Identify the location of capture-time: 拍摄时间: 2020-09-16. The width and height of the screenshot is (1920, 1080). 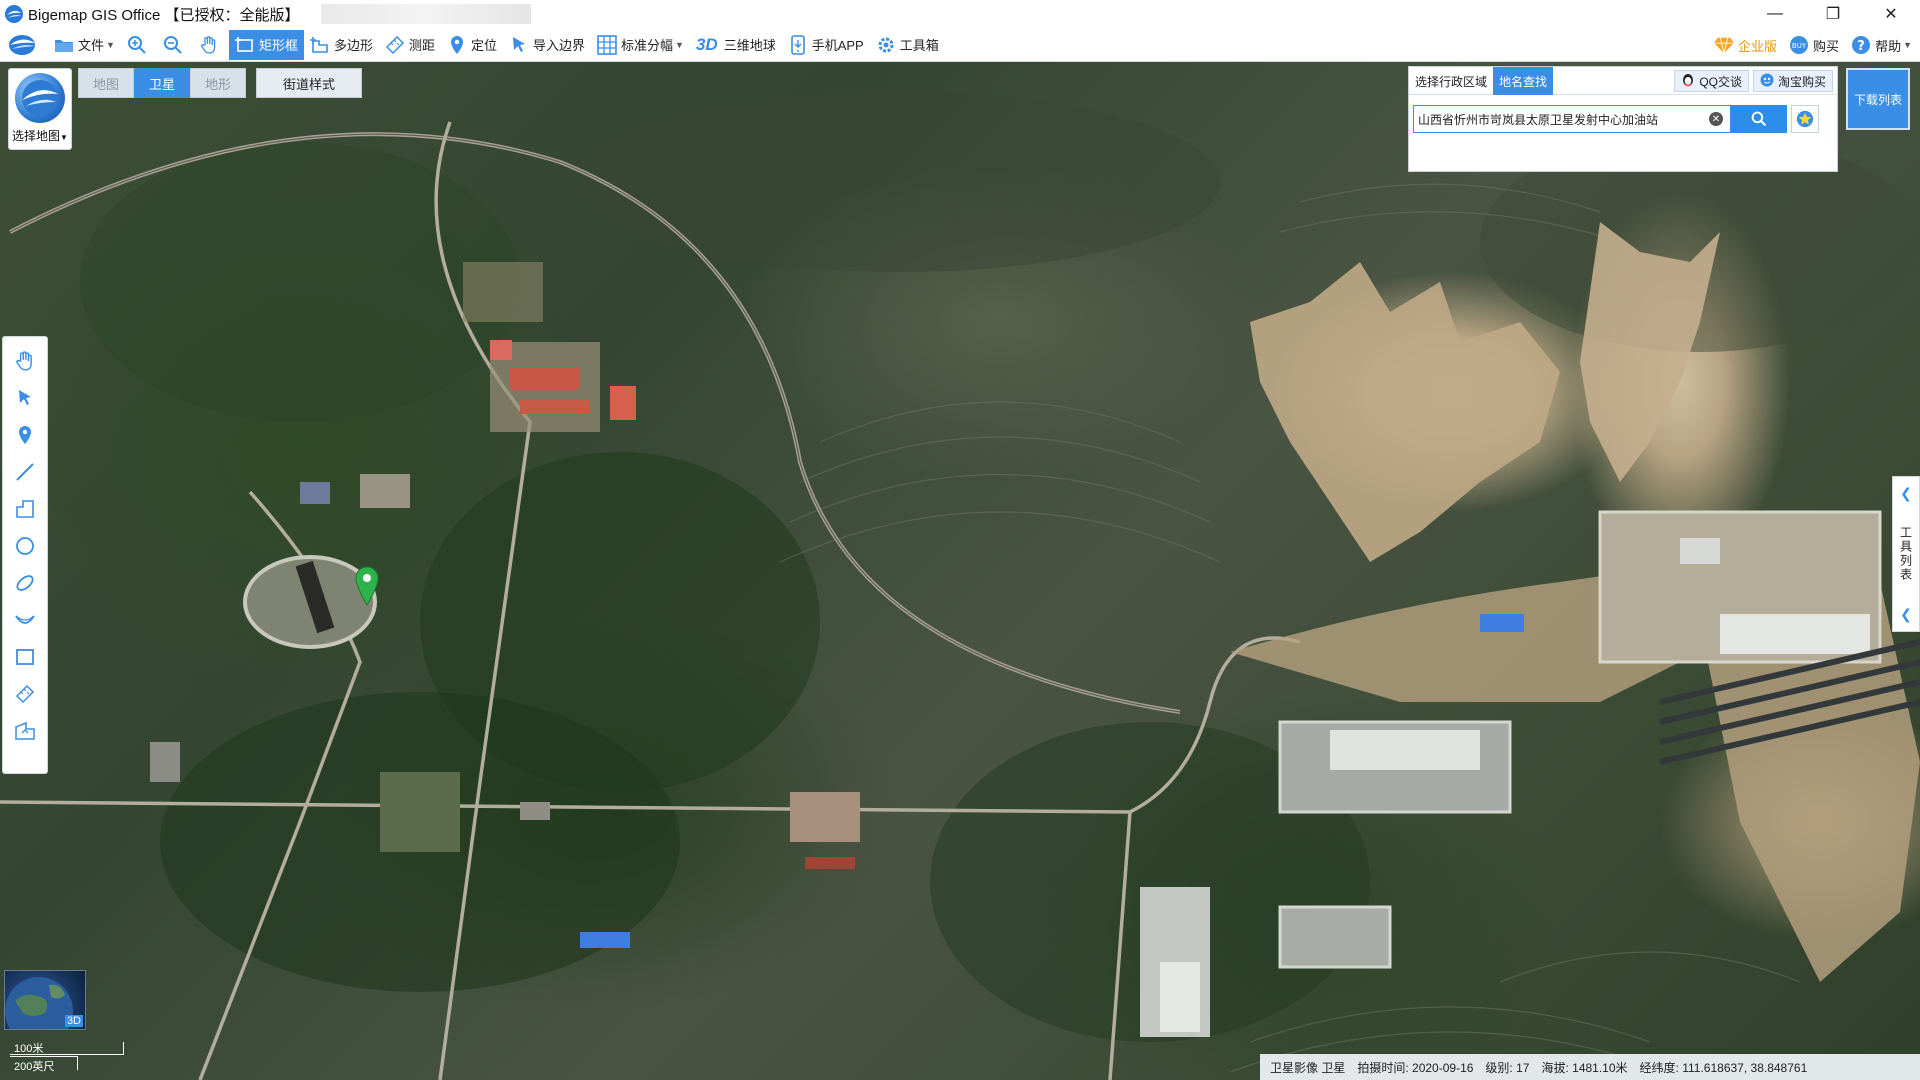
(1415, 1067).